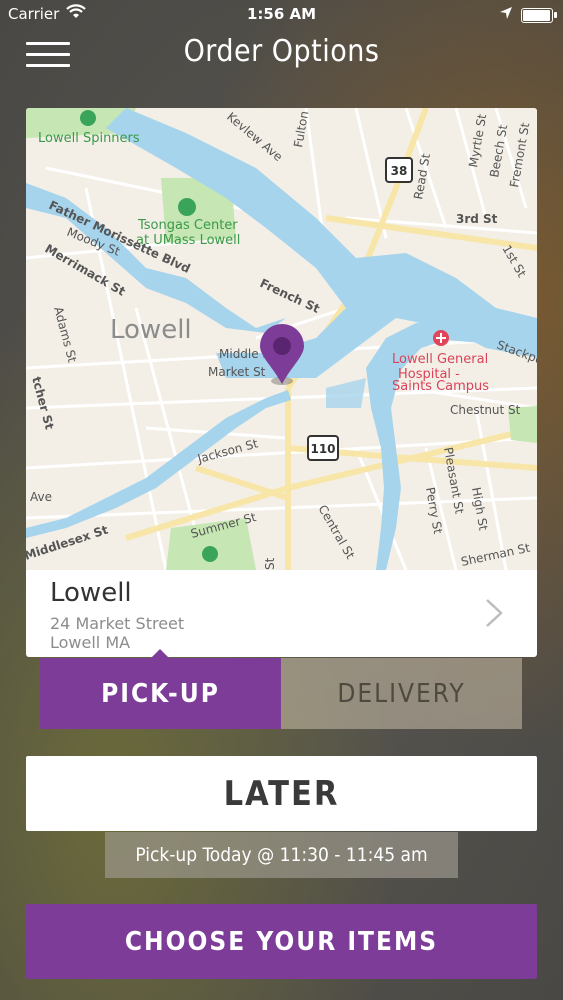 This screenshot has width=563, height=1000. I want to click on location-arrow-icon, so click(506, 13).